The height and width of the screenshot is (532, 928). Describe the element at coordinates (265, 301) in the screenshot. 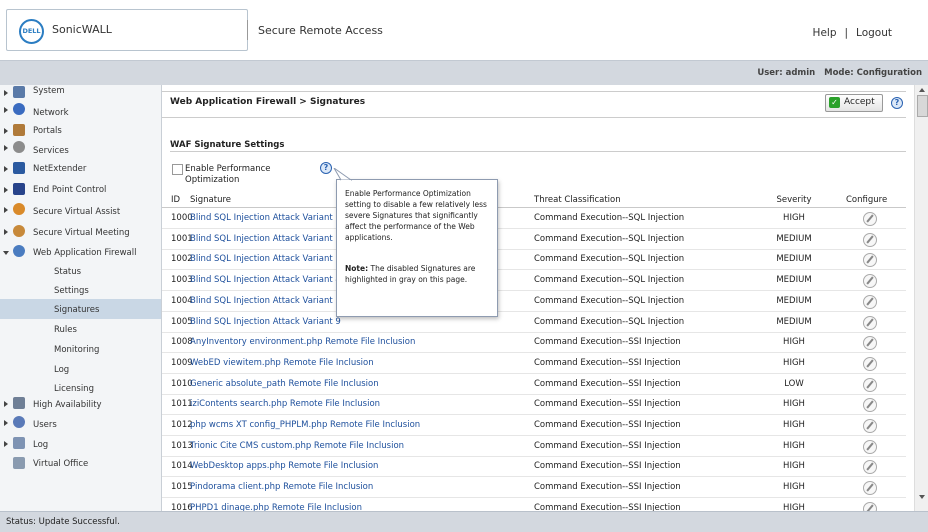

I see `signature-link: Blind SQL Injection Attack Variant 5` at that location.